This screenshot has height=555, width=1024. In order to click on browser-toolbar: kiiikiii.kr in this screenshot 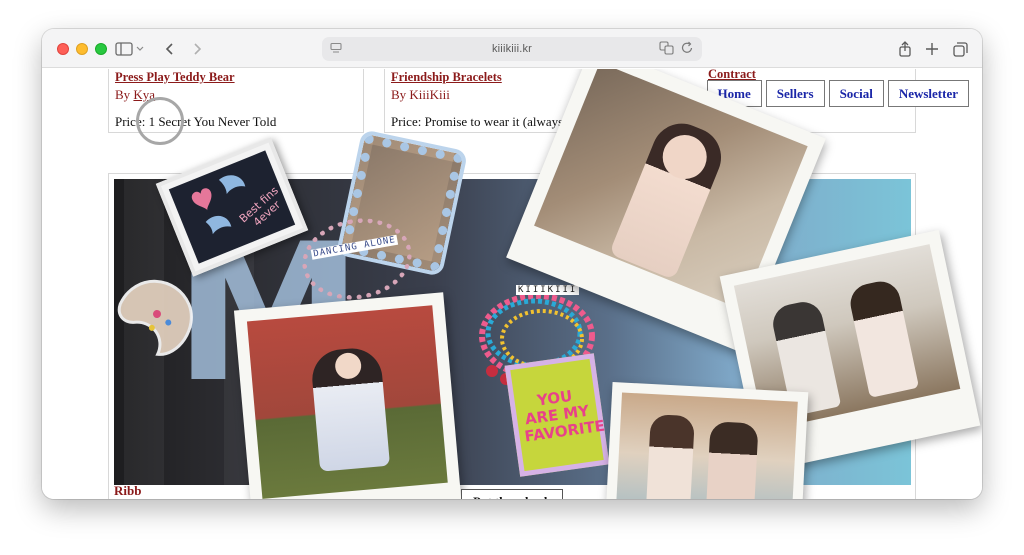, I will do `click(512, 48)`.